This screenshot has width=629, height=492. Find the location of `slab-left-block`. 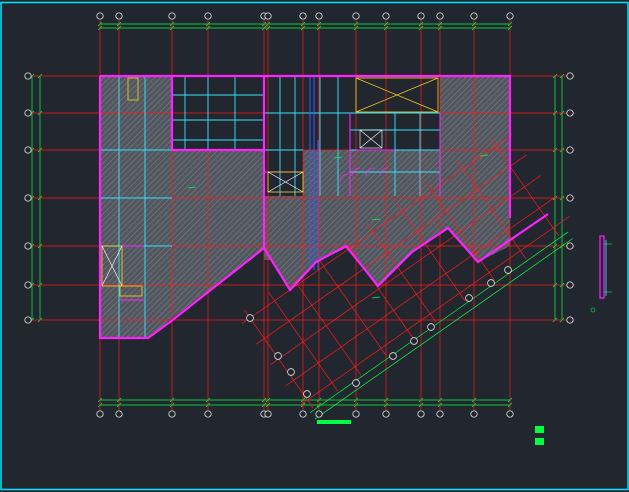

slab-left-block is located at coordinates (182, 207).